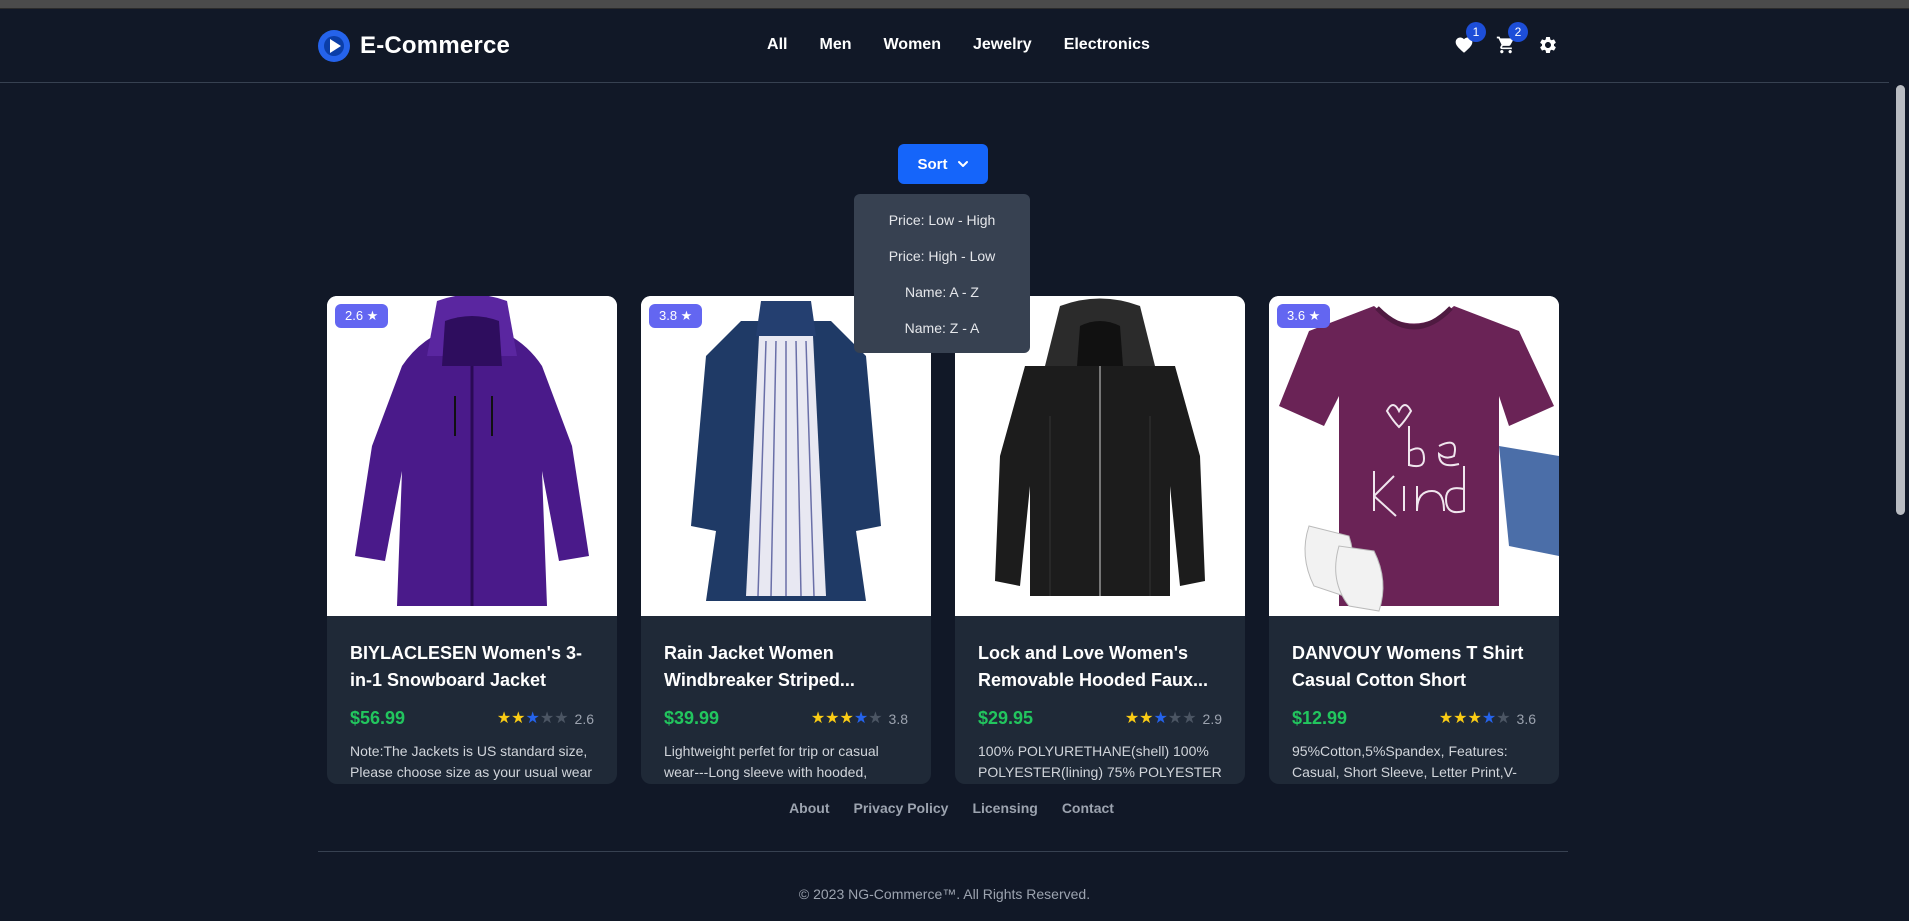 The height and width of the screenshot is (921, 1909). Describe the element at coordinates (901, 808) in the screenshot. I see `footer-link-privacy-policy: Privacy Policy` at that location.